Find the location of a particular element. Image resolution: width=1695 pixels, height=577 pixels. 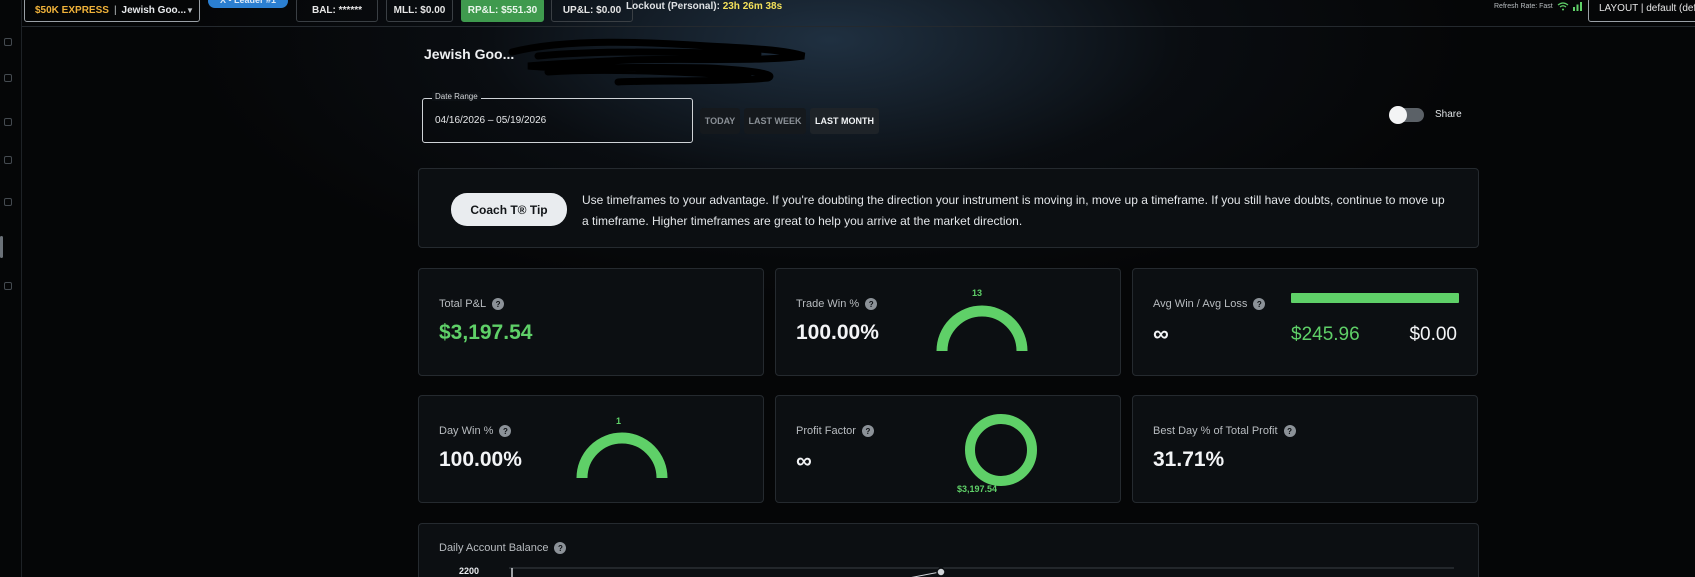

day-win-card: Day Win %? 100.00% 1 is located at coordinates (591, 449).